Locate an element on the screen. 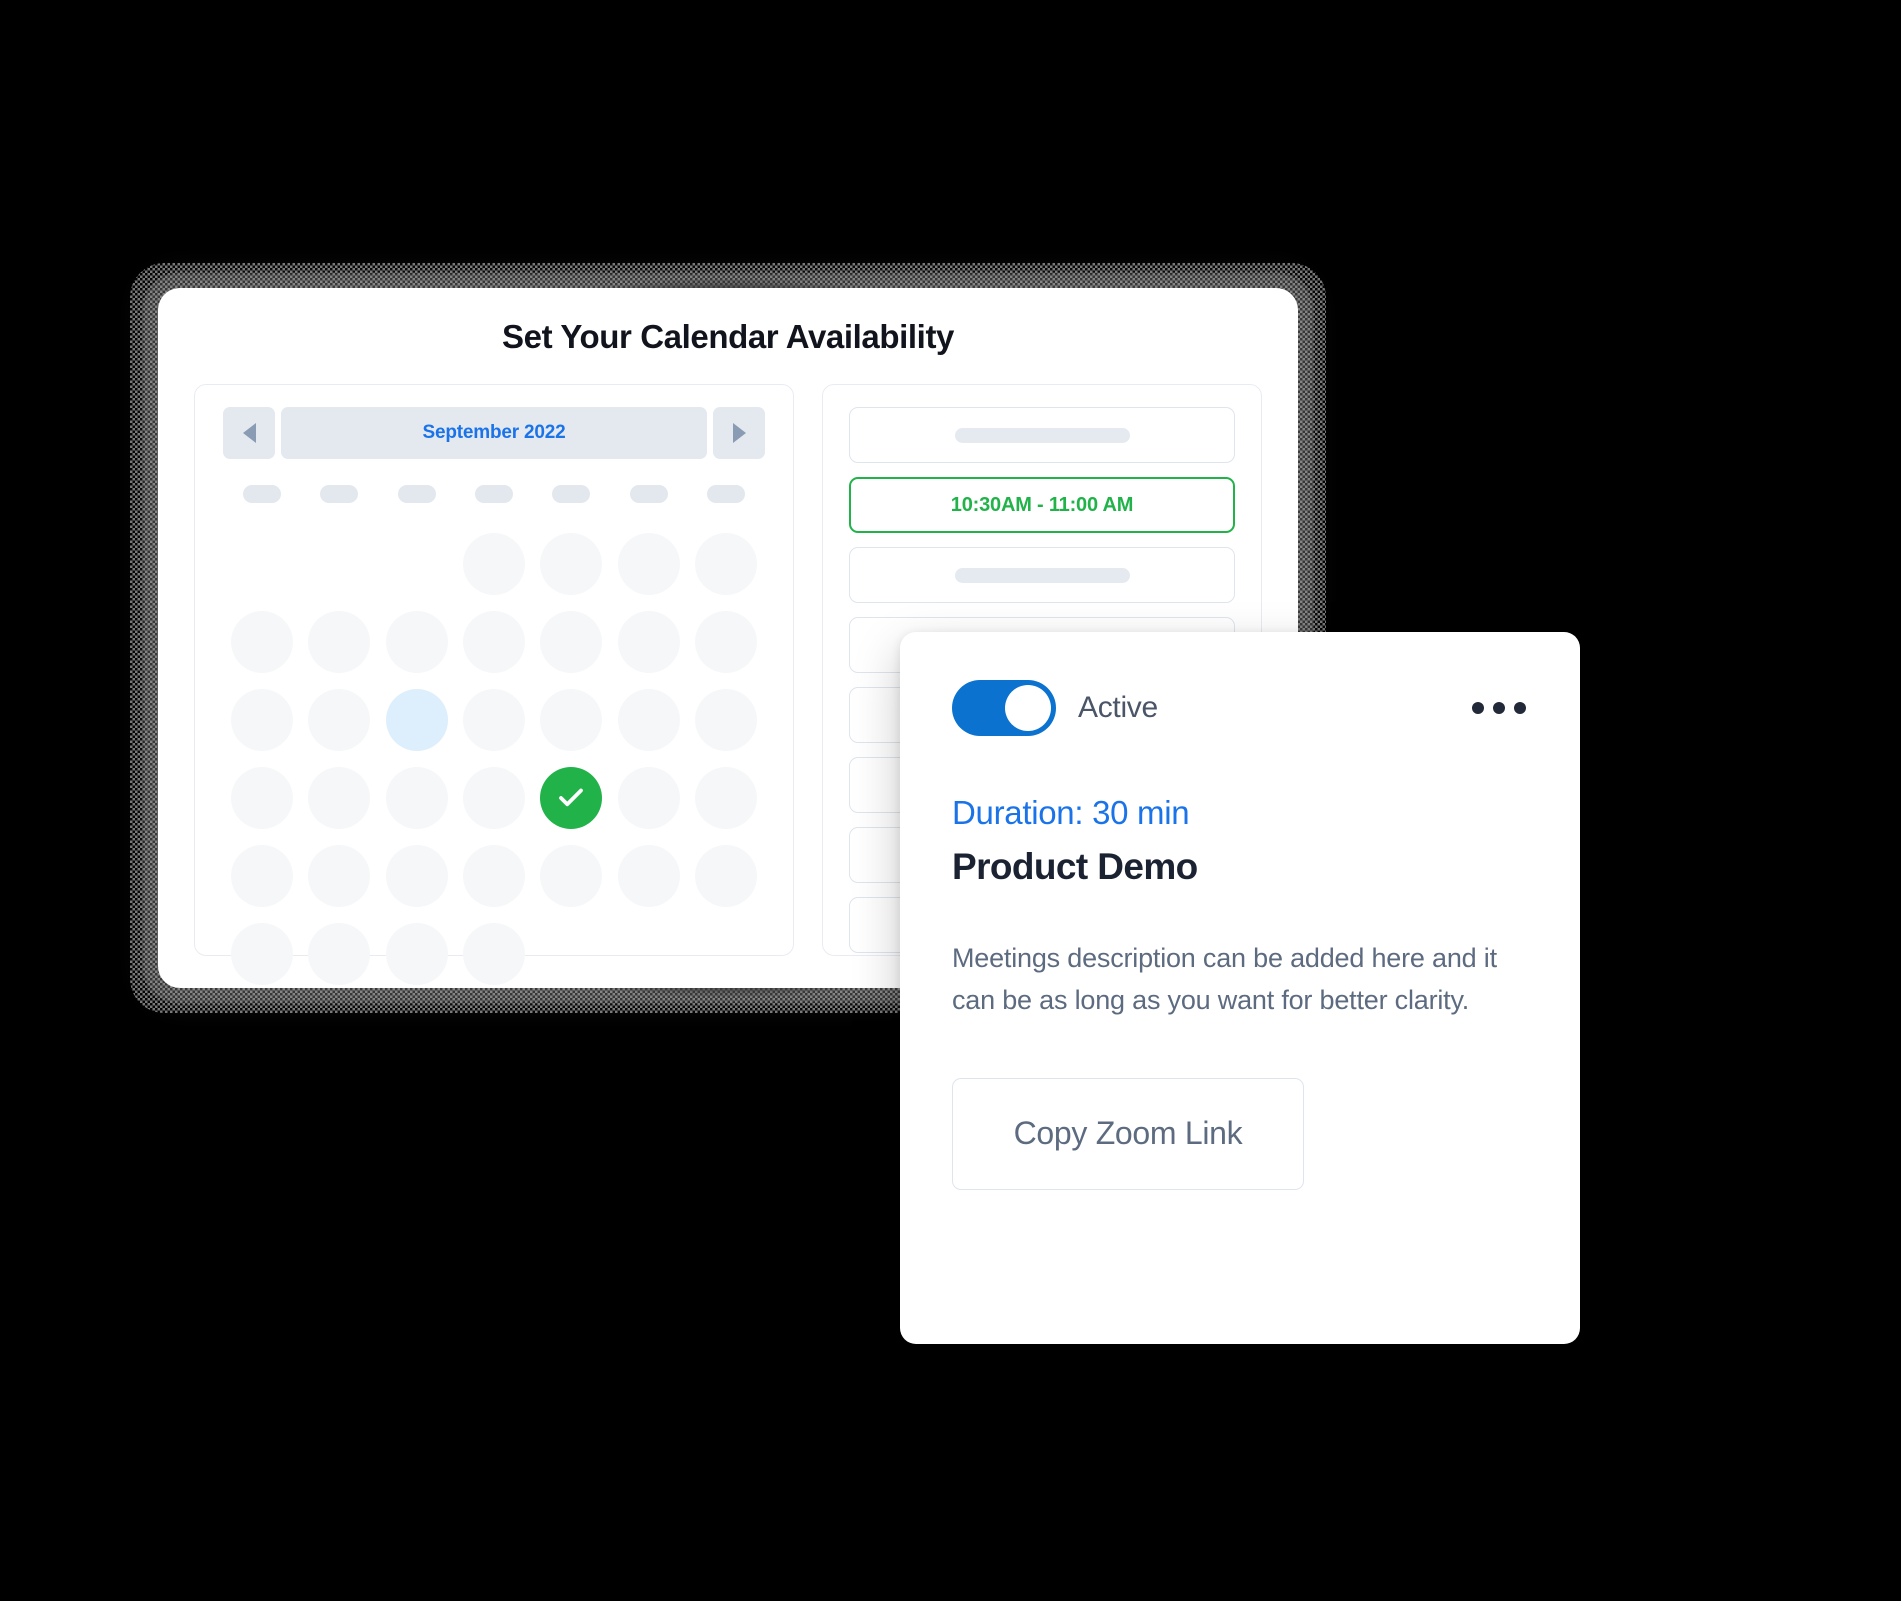  prev-month-button is located at coordinates (249, 433).